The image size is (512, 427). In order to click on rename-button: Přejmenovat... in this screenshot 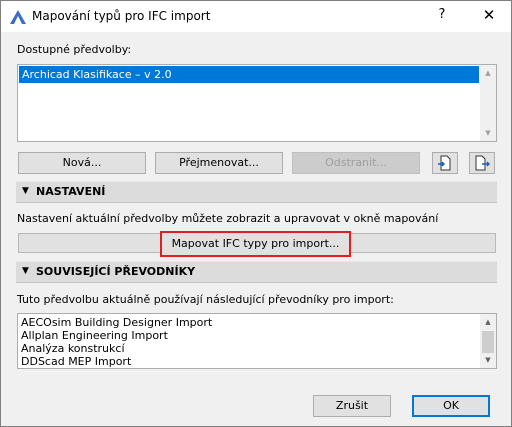, I will do `click(219, 163)`.